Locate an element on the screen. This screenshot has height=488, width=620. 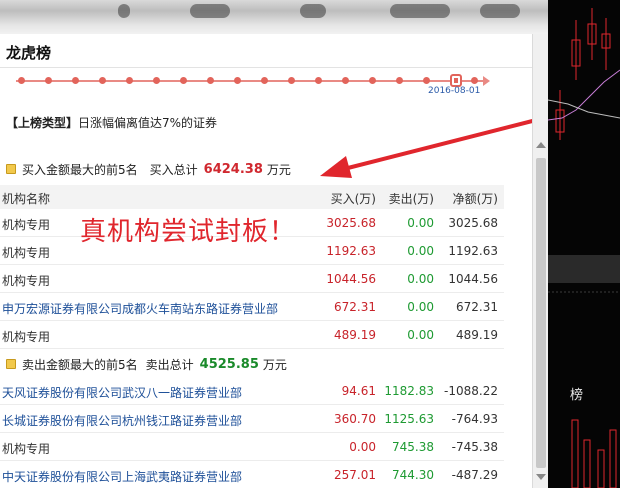
col-sell-header: 卖出(万) is located at coordinates (411, 199).